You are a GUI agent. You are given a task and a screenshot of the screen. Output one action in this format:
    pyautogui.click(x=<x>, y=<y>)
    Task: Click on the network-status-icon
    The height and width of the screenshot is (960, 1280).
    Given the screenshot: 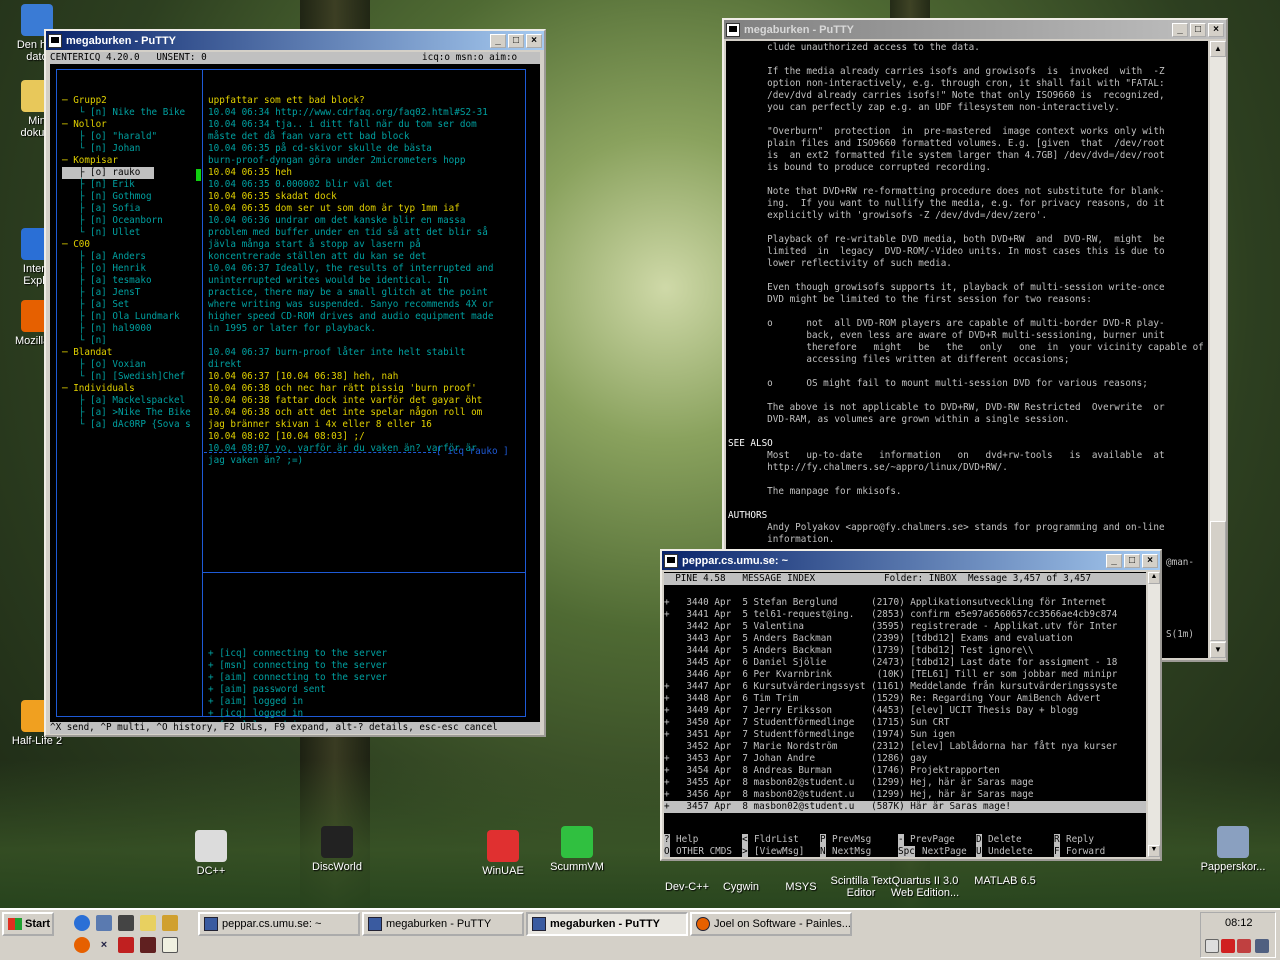 What is the action you would take?
    pyautogui.click(x=1262, y=946)
    